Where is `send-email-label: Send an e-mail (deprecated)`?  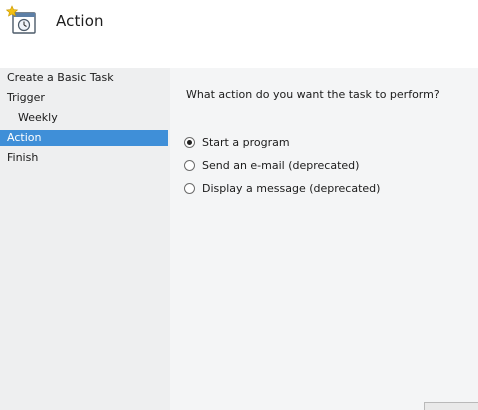 send-email-label: Send an e-mail (deprecated) is located at coordinates (280, 165).